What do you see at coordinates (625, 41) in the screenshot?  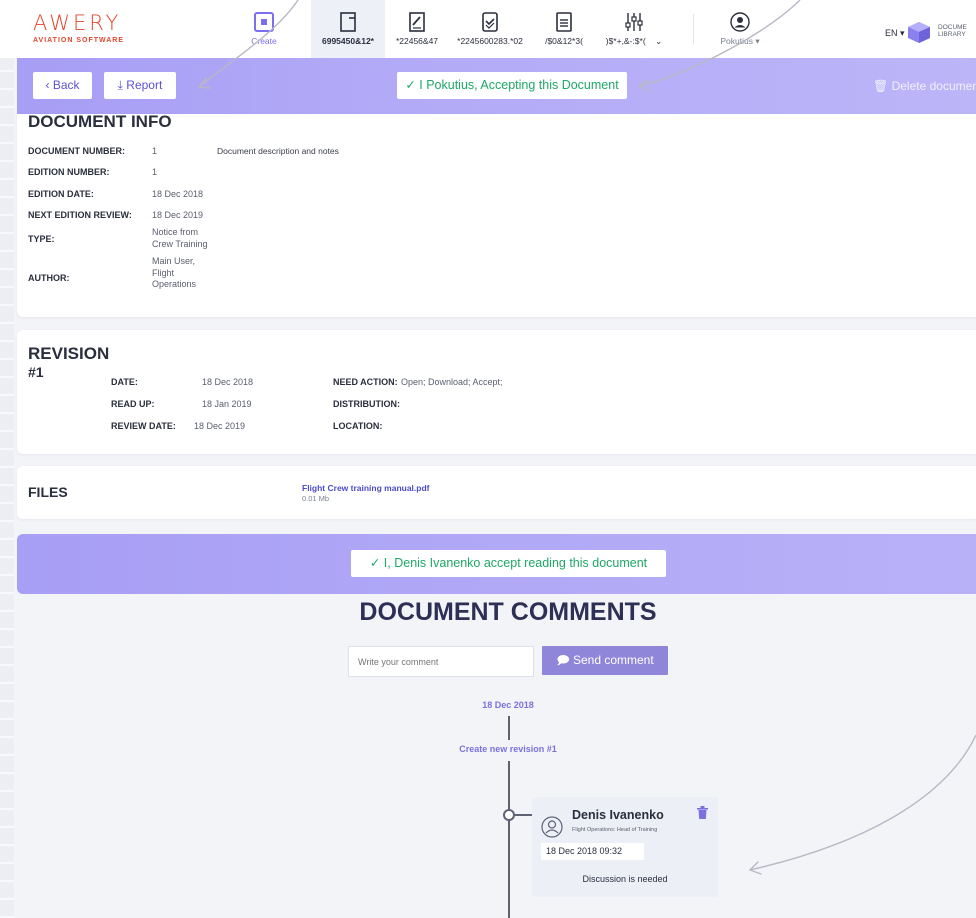 I see `nav-item-label: )$*+,&-:$*(` at bounding box center [625, 41].